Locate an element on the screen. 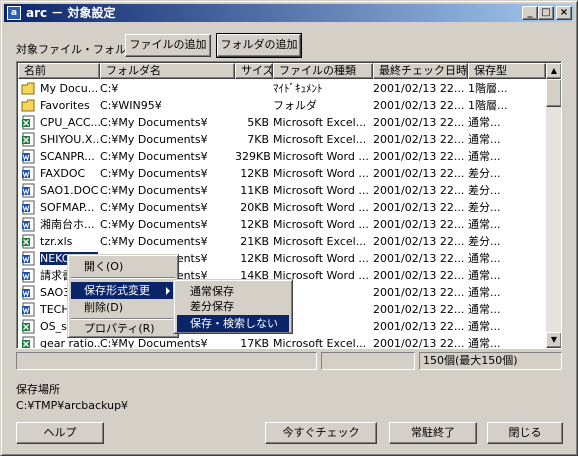  minimize-icon: _ is located at coordinates (530, 12).